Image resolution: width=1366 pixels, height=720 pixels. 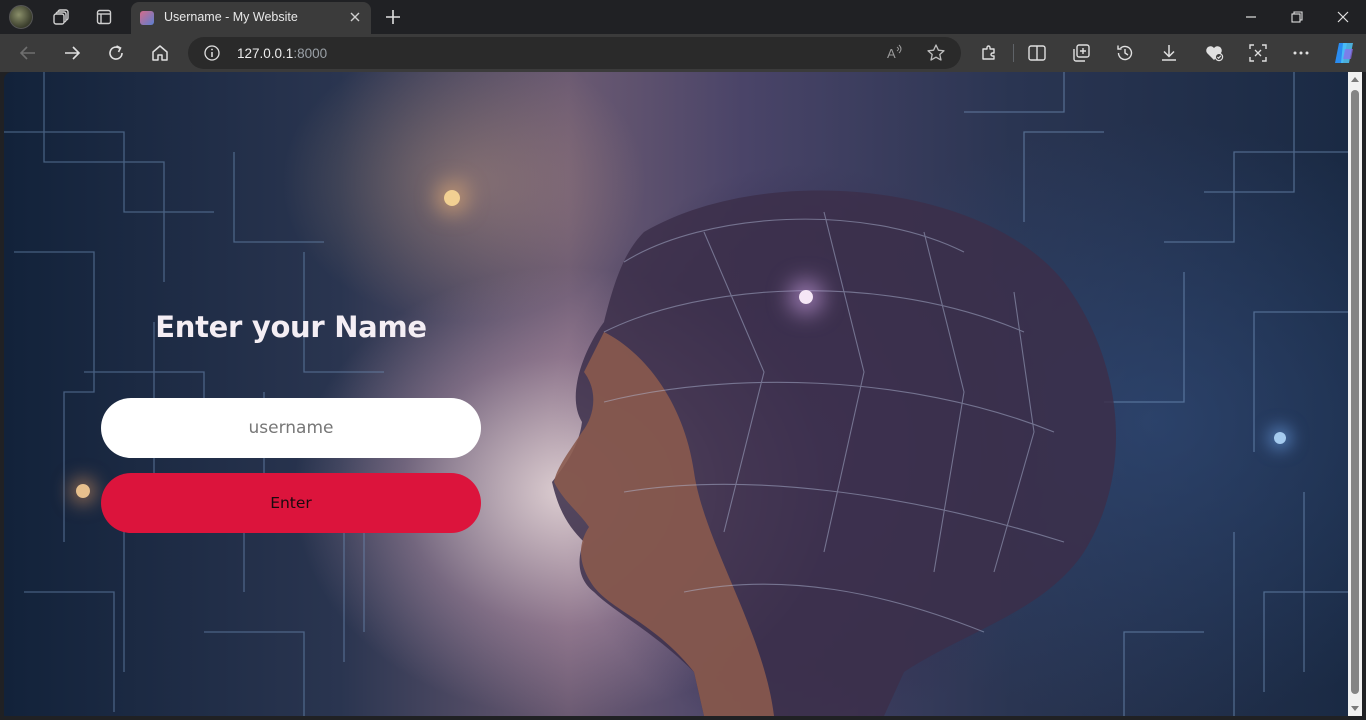 I want to click on title-bar: Username - My Website, so click(x=683, y=17).